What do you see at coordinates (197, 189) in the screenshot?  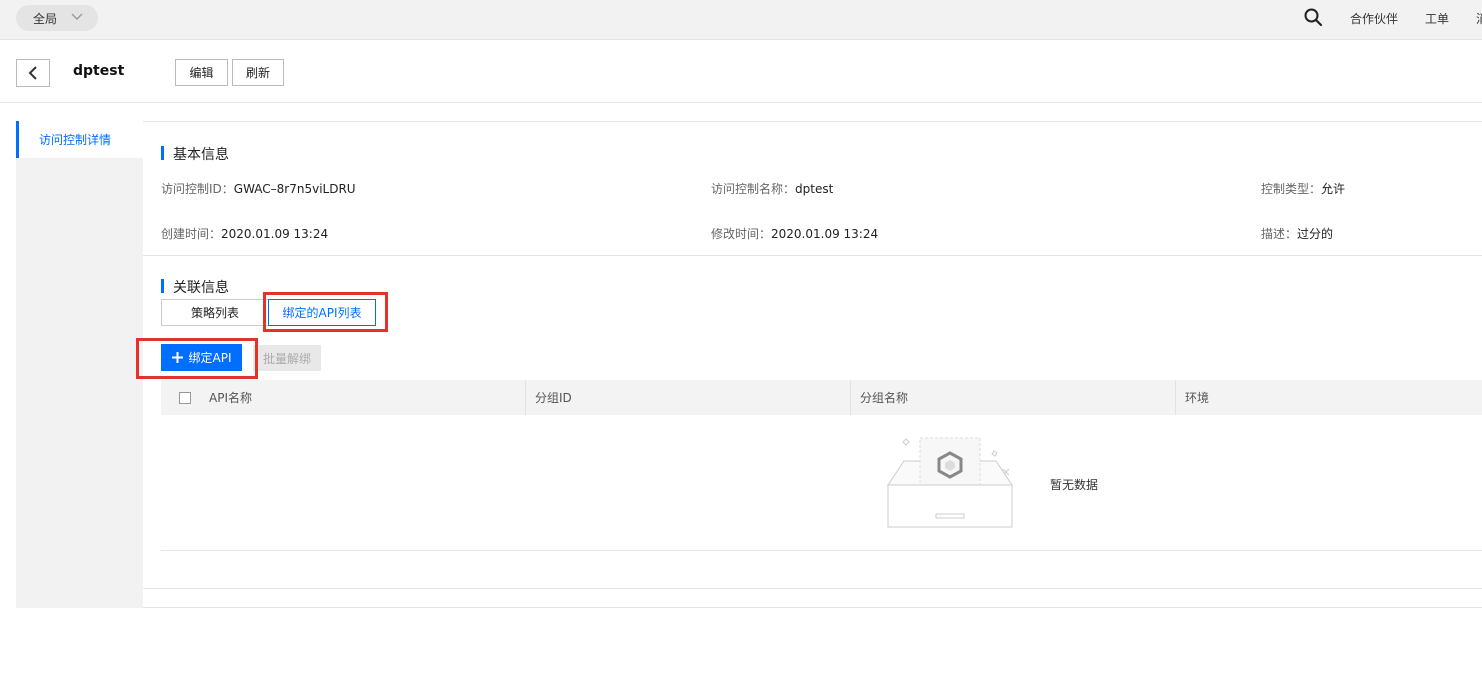 I see `field-label: 访问控制ID：` at bounding box center [197, 189].